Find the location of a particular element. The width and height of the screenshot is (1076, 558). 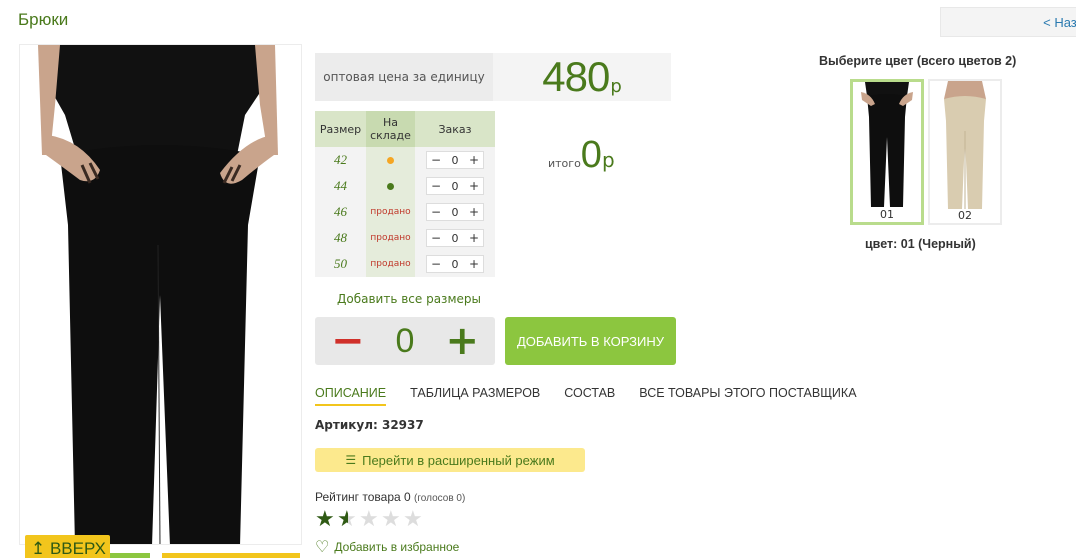

add-all-sizes-link: Добавить все размеры is located at coordinates (409, 299).